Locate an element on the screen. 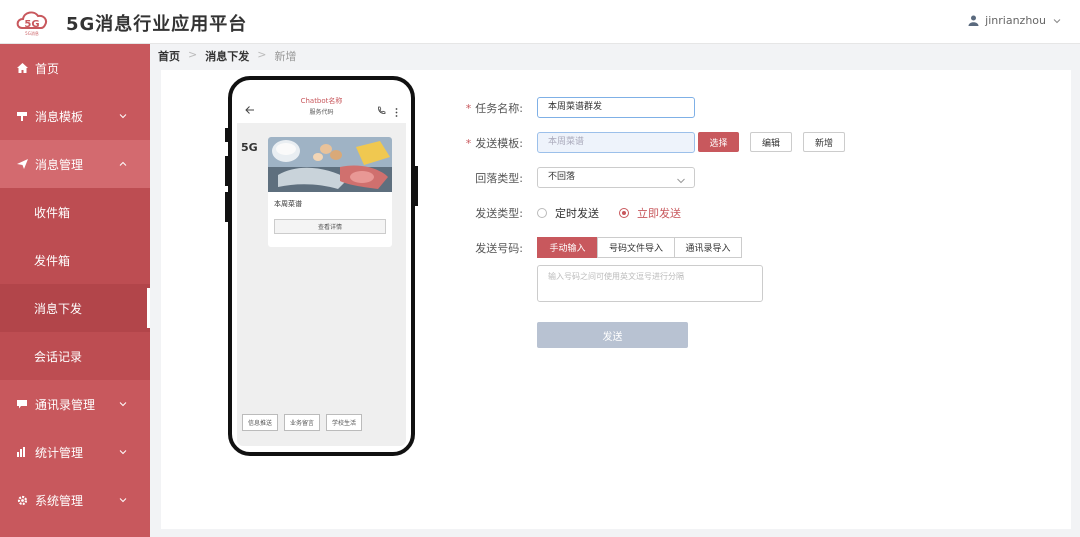 The image size is (1080, 537). sidebar-item-templates: 消息模板 is located at coordinates (75, 116).